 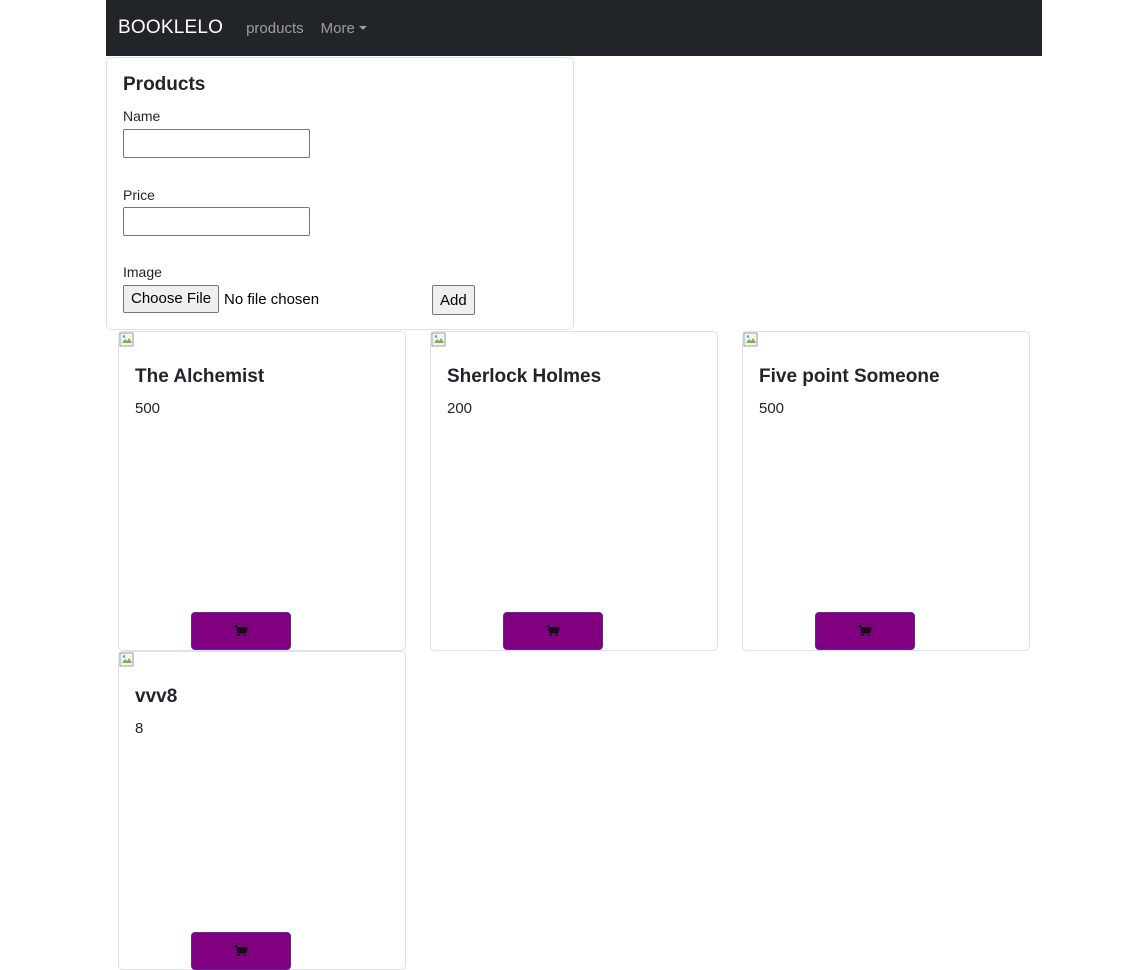 I want to click on product-price: 8, so click(x=139, y=728).